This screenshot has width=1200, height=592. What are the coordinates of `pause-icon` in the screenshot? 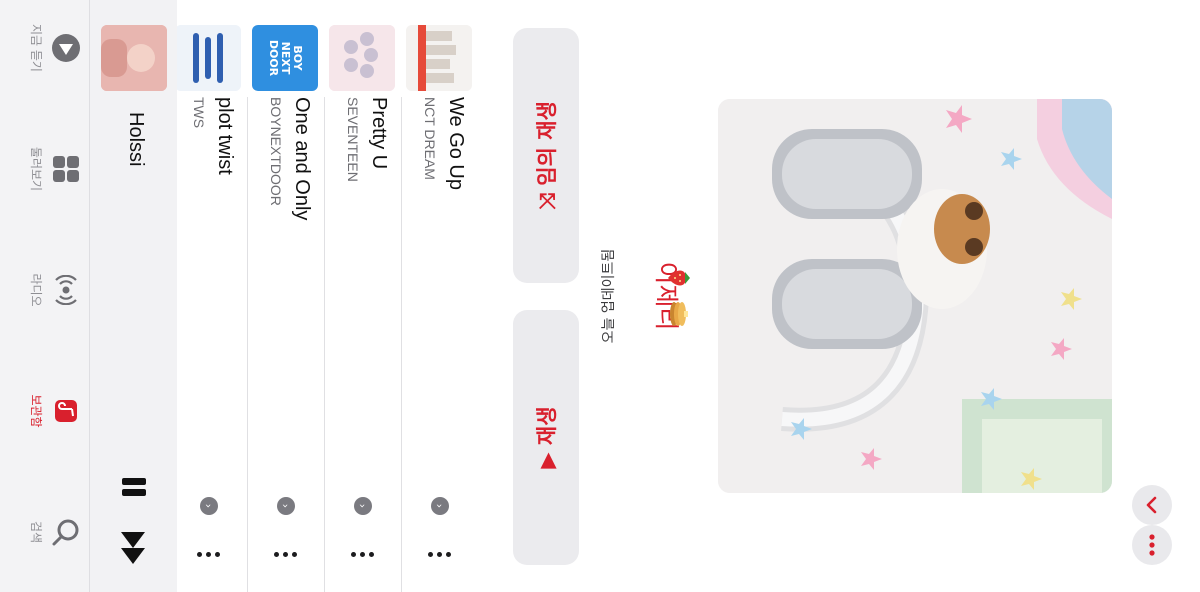 It's located at (134, 487).